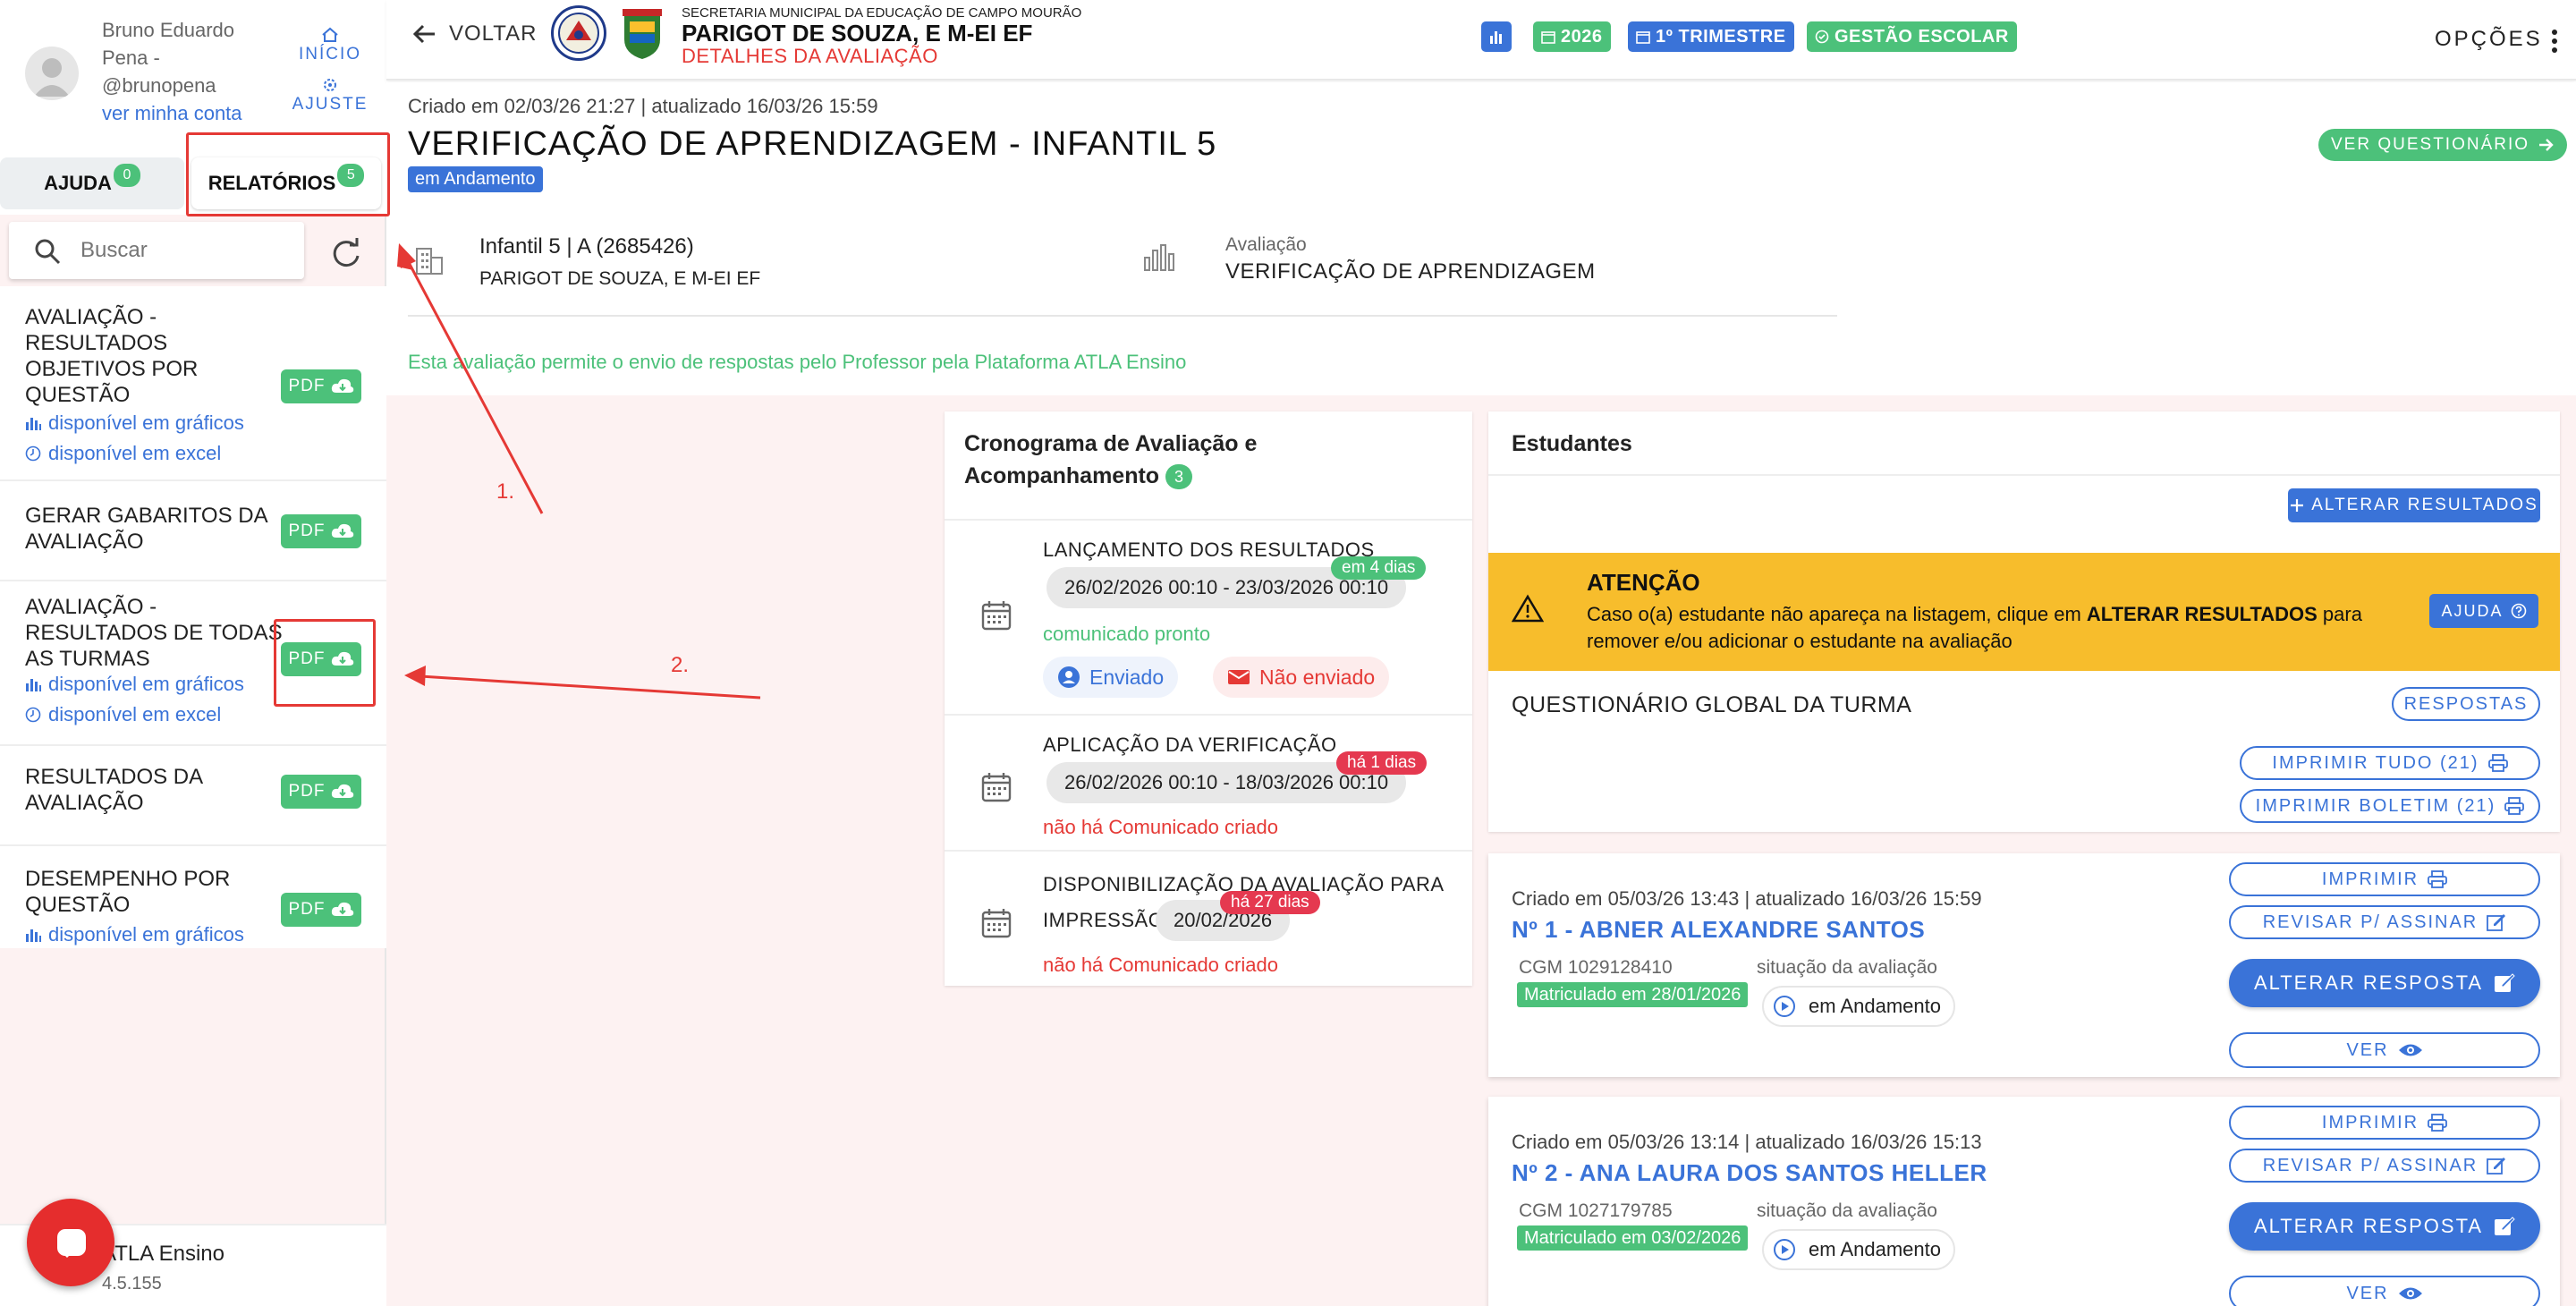 Image resolution: width=2576 pixels, height=1306 pixels. I want to click on answers-button: RESPOSTAS, so click(2466, 704).